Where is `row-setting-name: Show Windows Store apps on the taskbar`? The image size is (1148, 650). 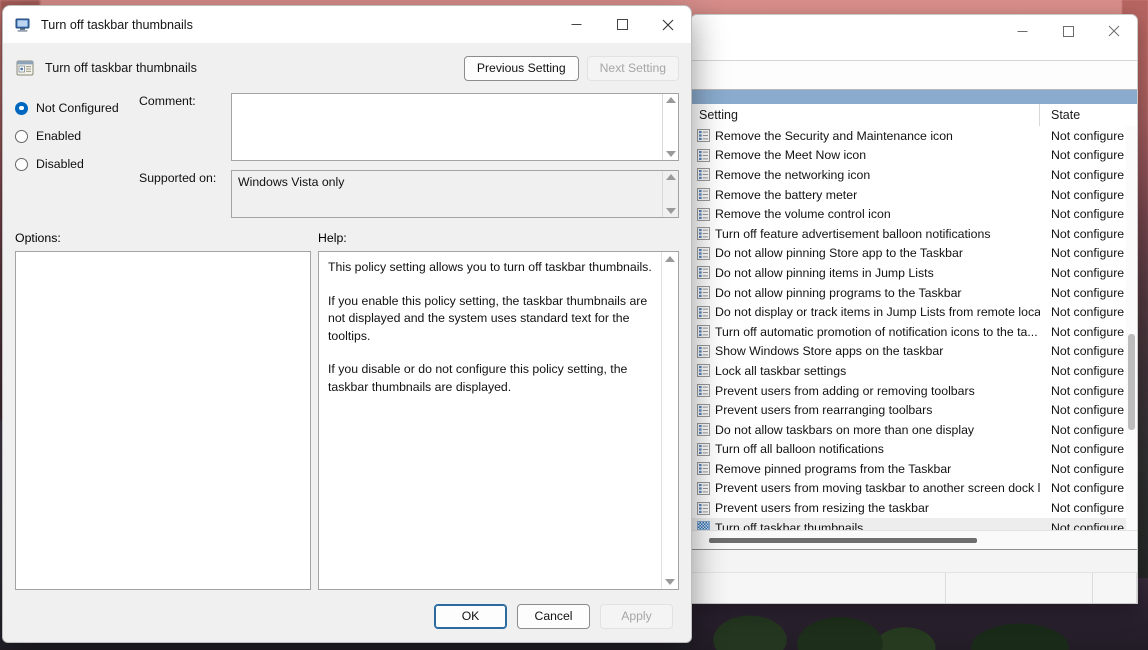 row-setting-name: Show Windows Store apps on the taskbar is located at coordinates (829, 351).